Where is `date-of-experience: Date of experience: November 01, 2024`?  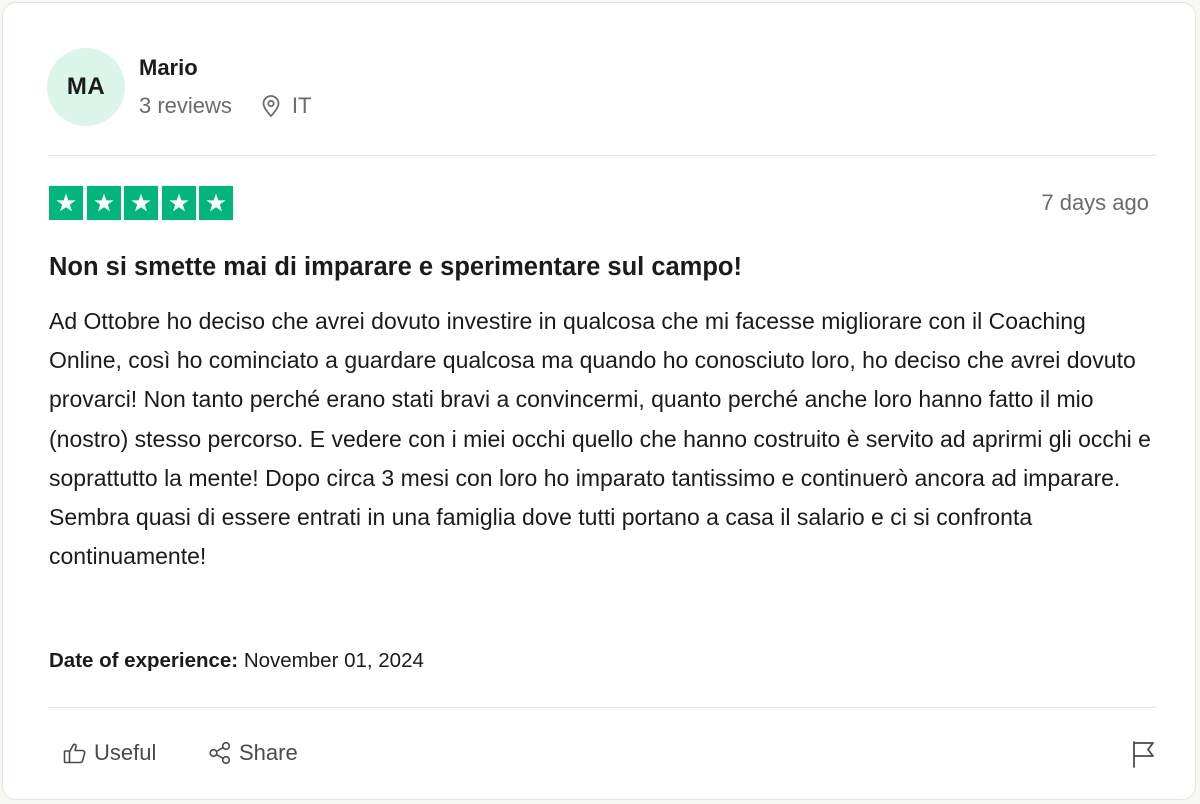 date-of-experience: Date of experience: November 01, 2024 is located at coordinates (236, 661).